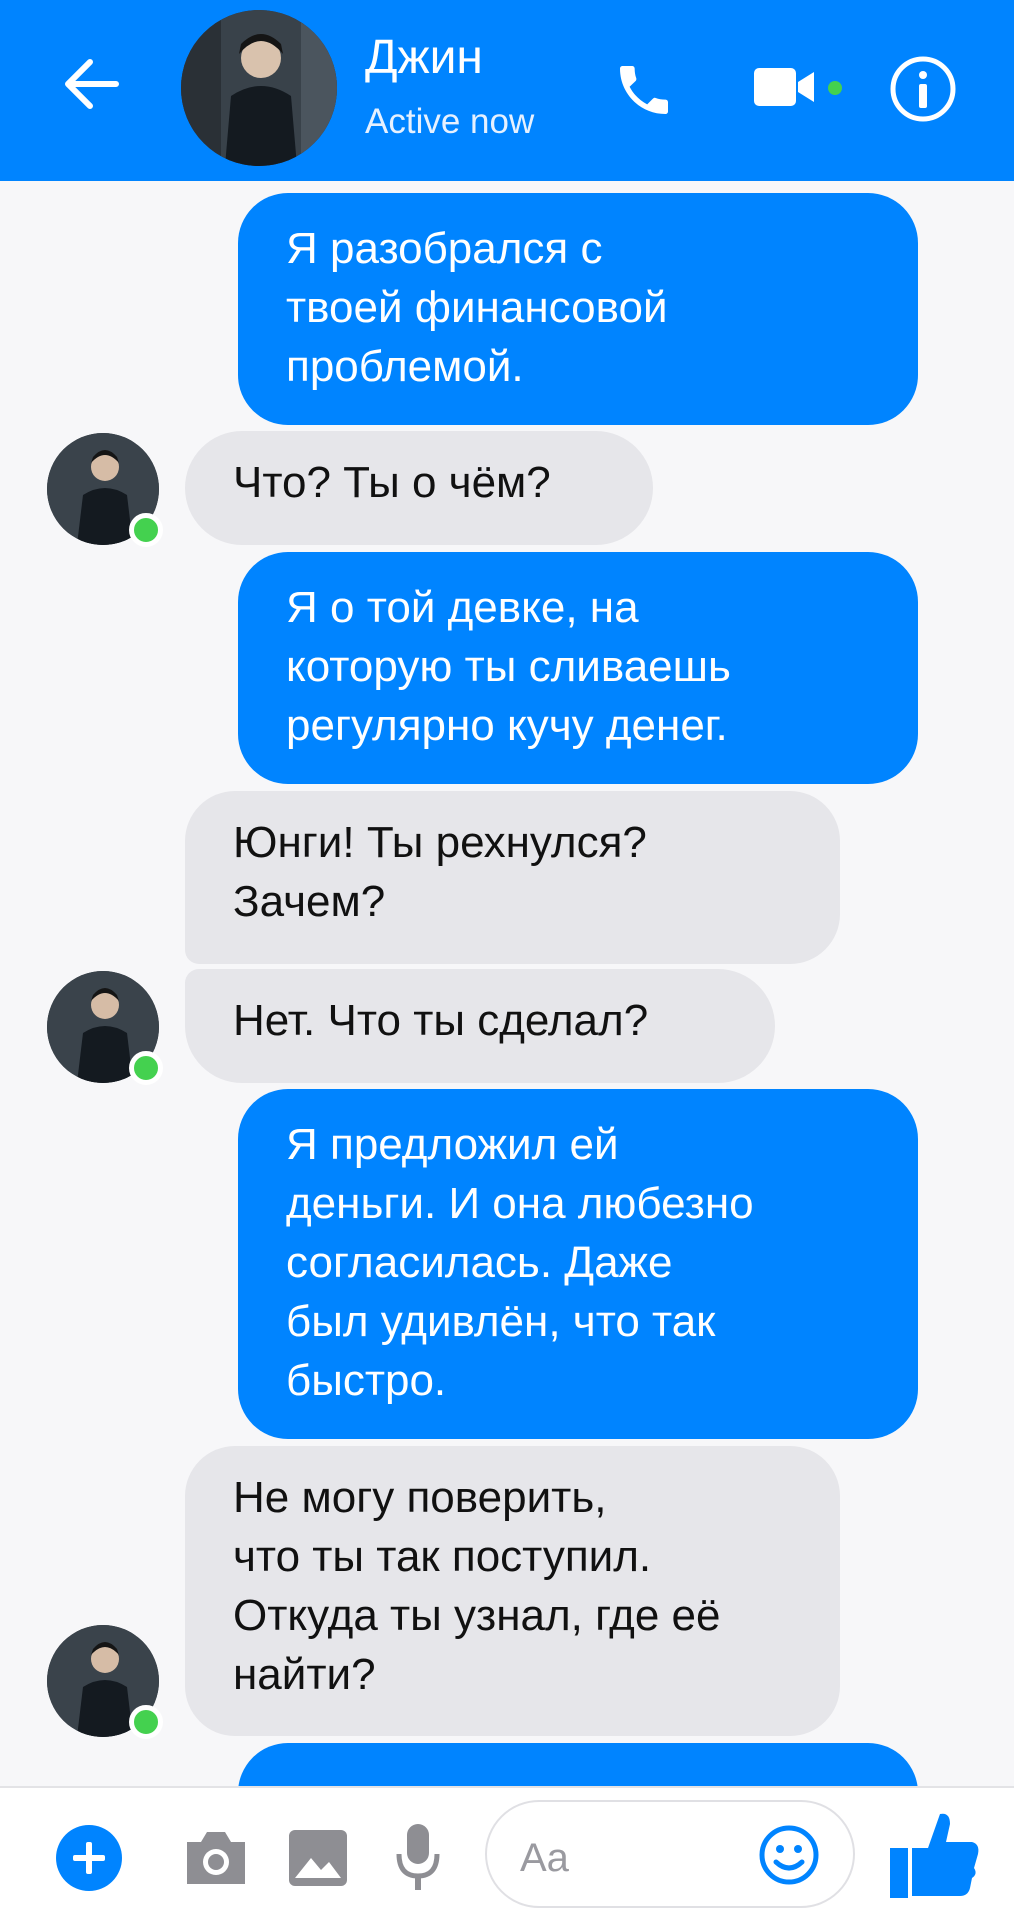  I want to click on camera-button, so click(216, 1860).